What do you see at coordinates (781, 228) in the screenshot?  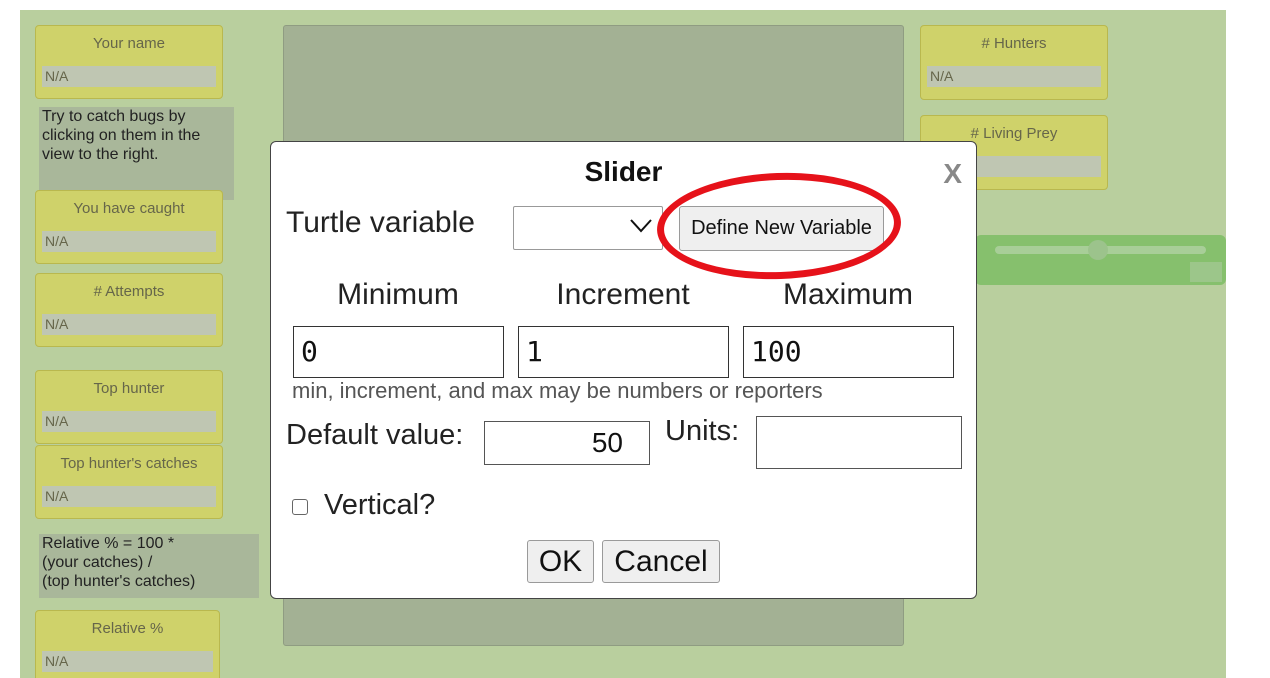 I see `define-new-variable-button: Define New Variable` at bounding box center [781, 228].